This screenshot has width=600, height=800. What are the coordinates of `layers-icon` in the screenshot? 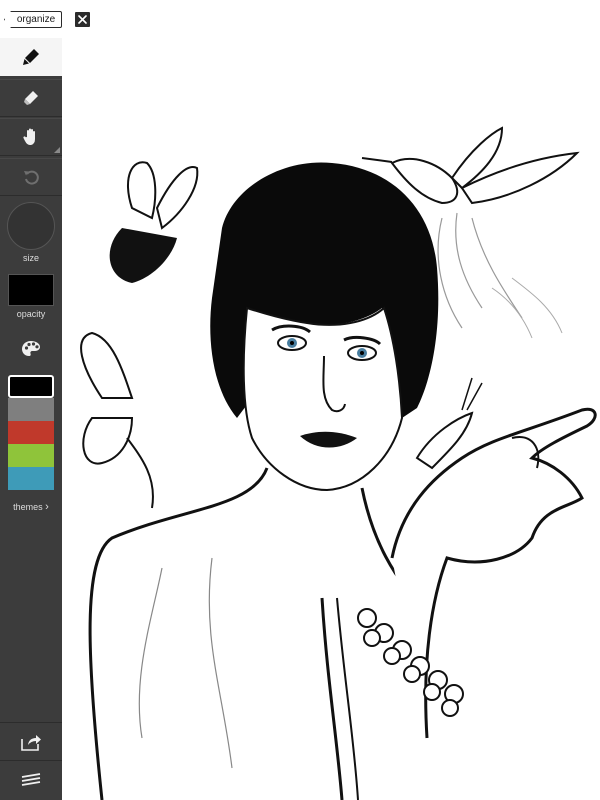 It's located at (31, 779).